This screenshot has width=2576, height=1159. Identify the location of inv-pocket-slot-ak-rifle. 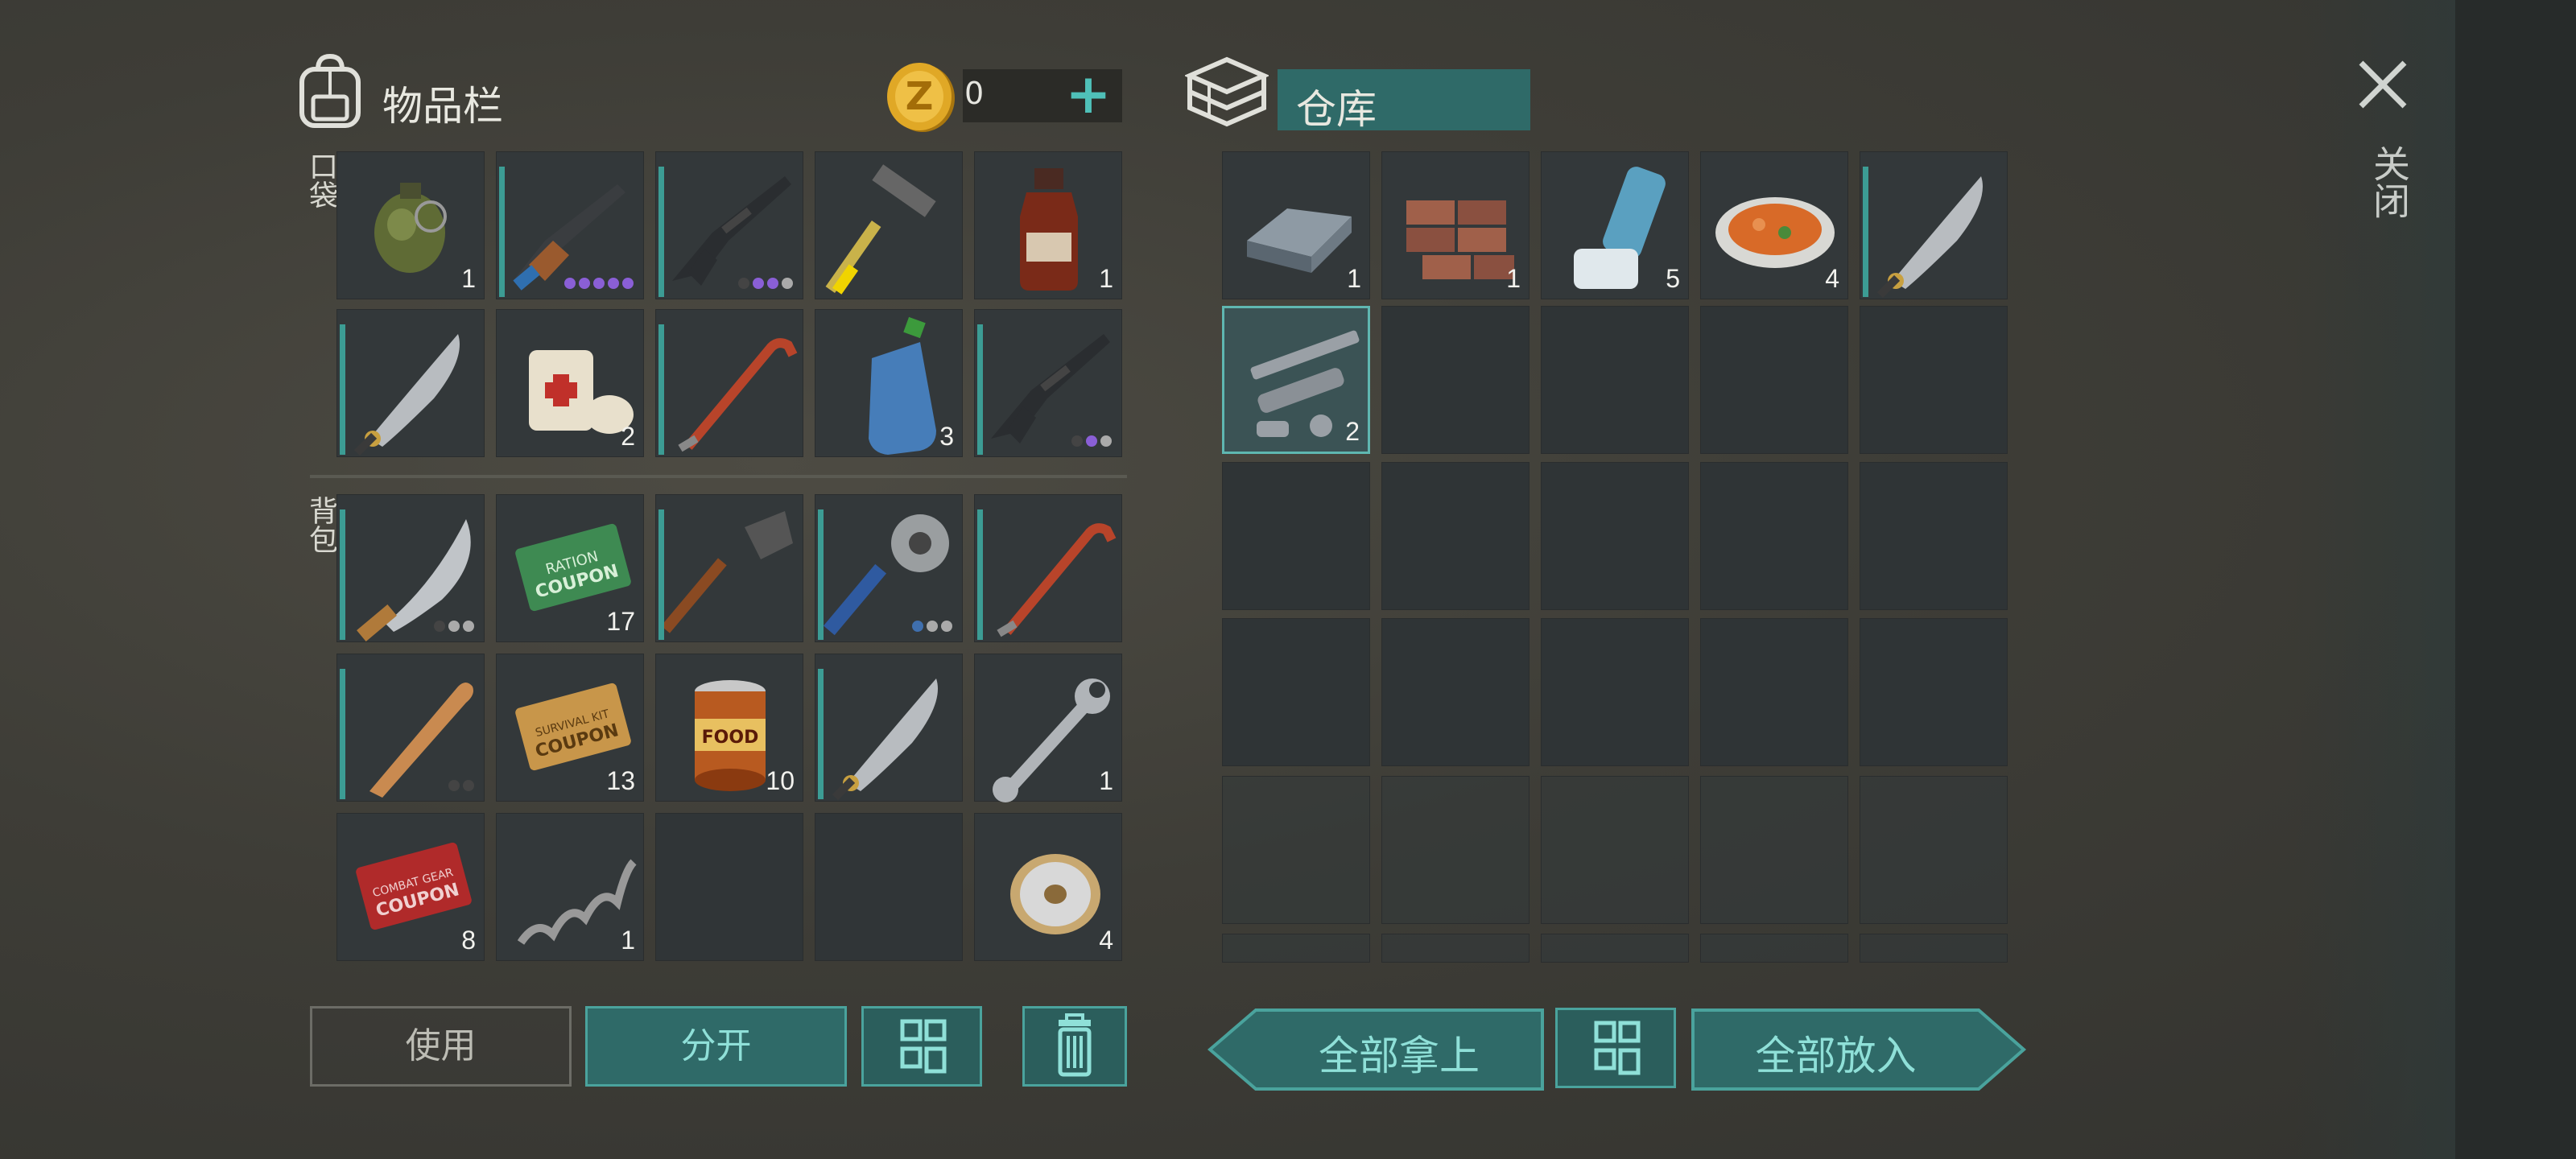
(570, 225).